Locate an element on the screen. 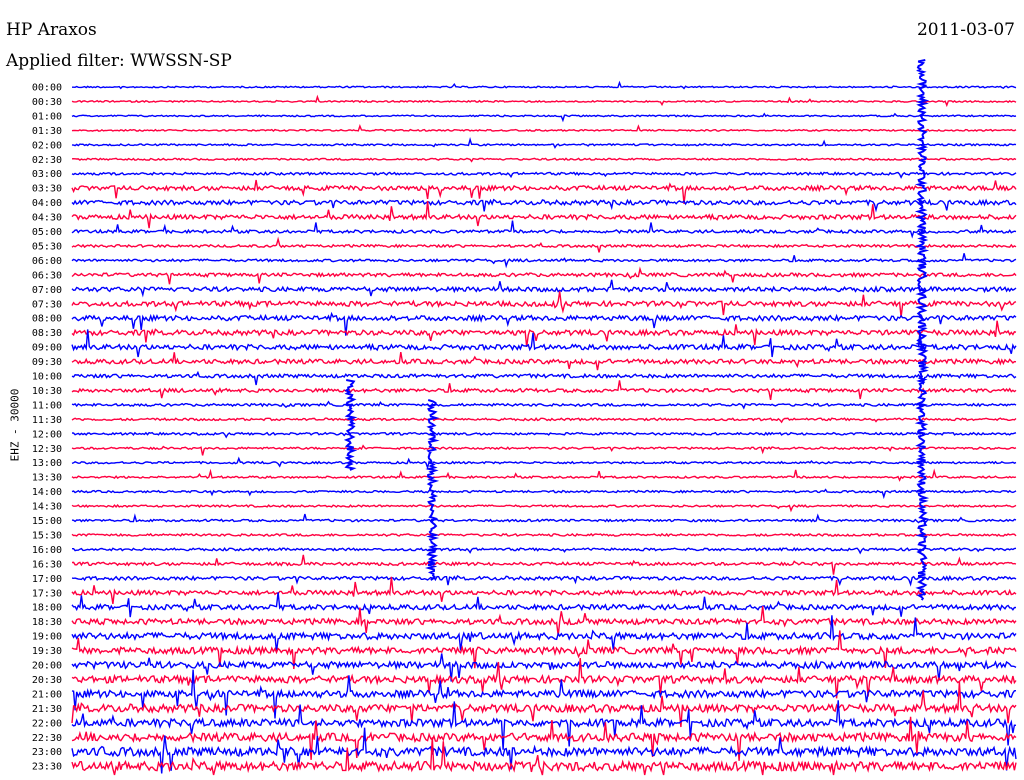 Image resolution: width=1024 pixels, height=780 pixels. row-label: 01:30 is located at coordinates (47, 131).